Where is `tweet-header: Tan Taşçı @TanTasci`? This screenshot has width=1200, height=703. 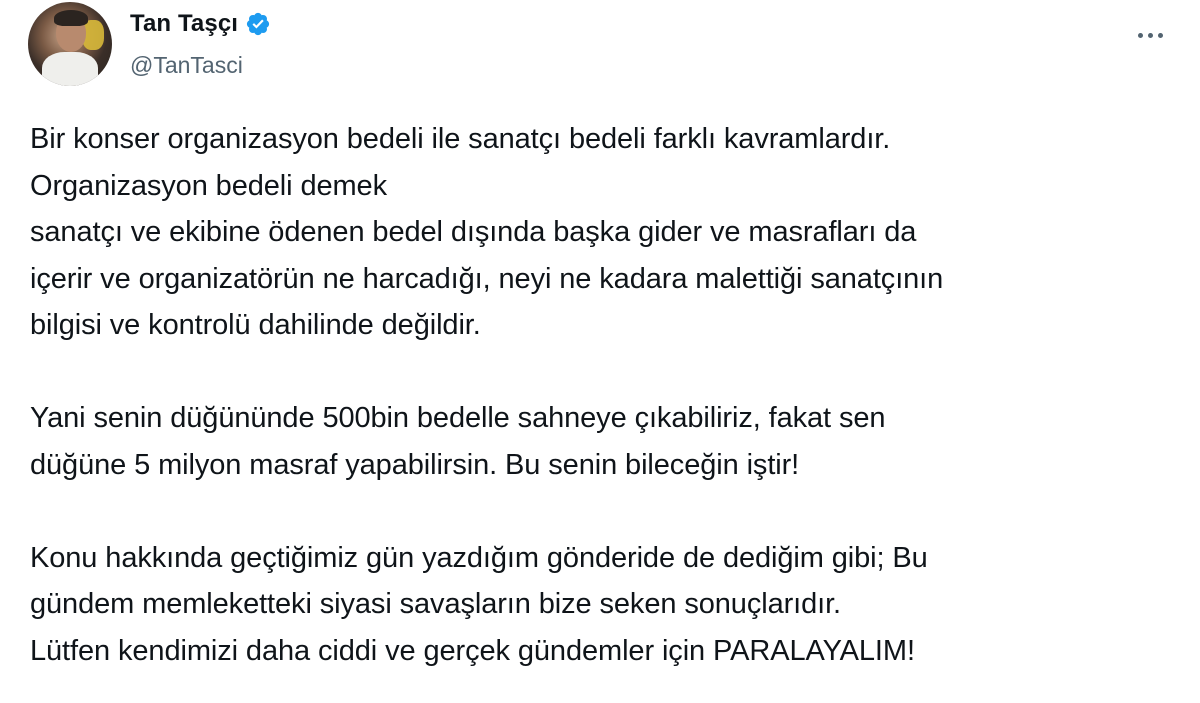 tweet-header: Tan Taşçı @TanTasci is located at coordinates (603, 45).